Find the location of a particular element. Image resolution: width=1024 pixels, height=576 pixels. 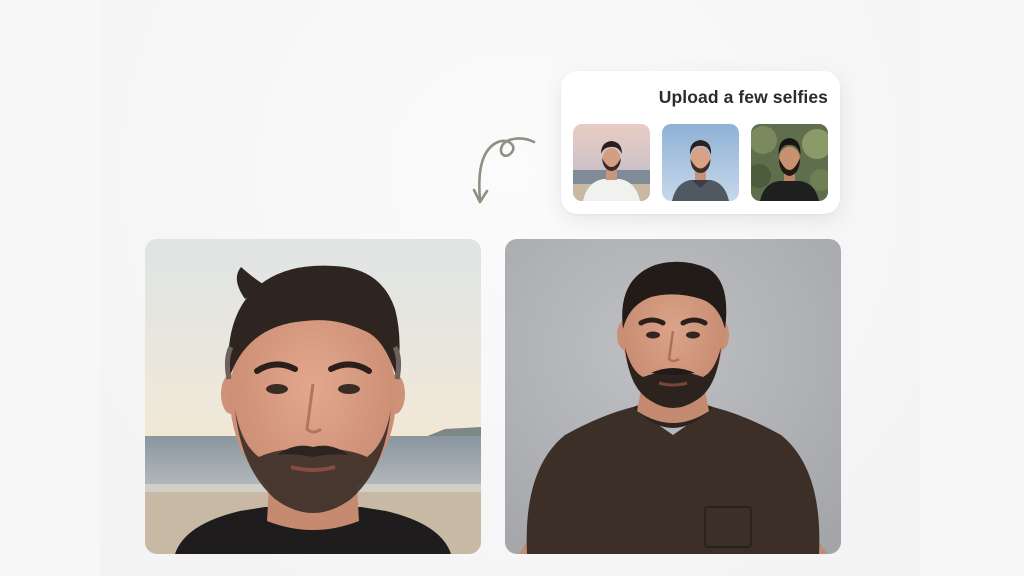

beach-selfie-thumbnail is located at coordinates (611, 162).